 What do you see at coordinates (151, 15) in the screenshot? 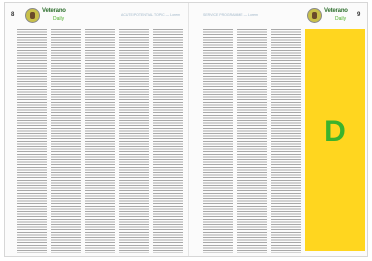
I see `left-running-head: ACUTE/POTENTIAL TOPIC — Lorem` at bounding box center [151, 15].